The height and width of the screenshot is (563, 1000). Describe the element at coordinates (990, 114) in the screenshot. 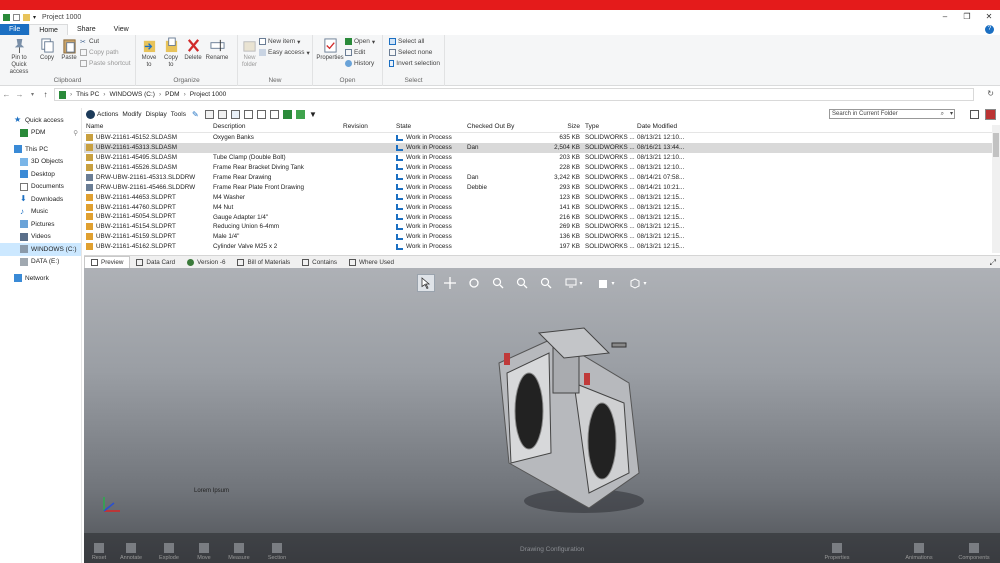

I see `user-avatar` at that location.